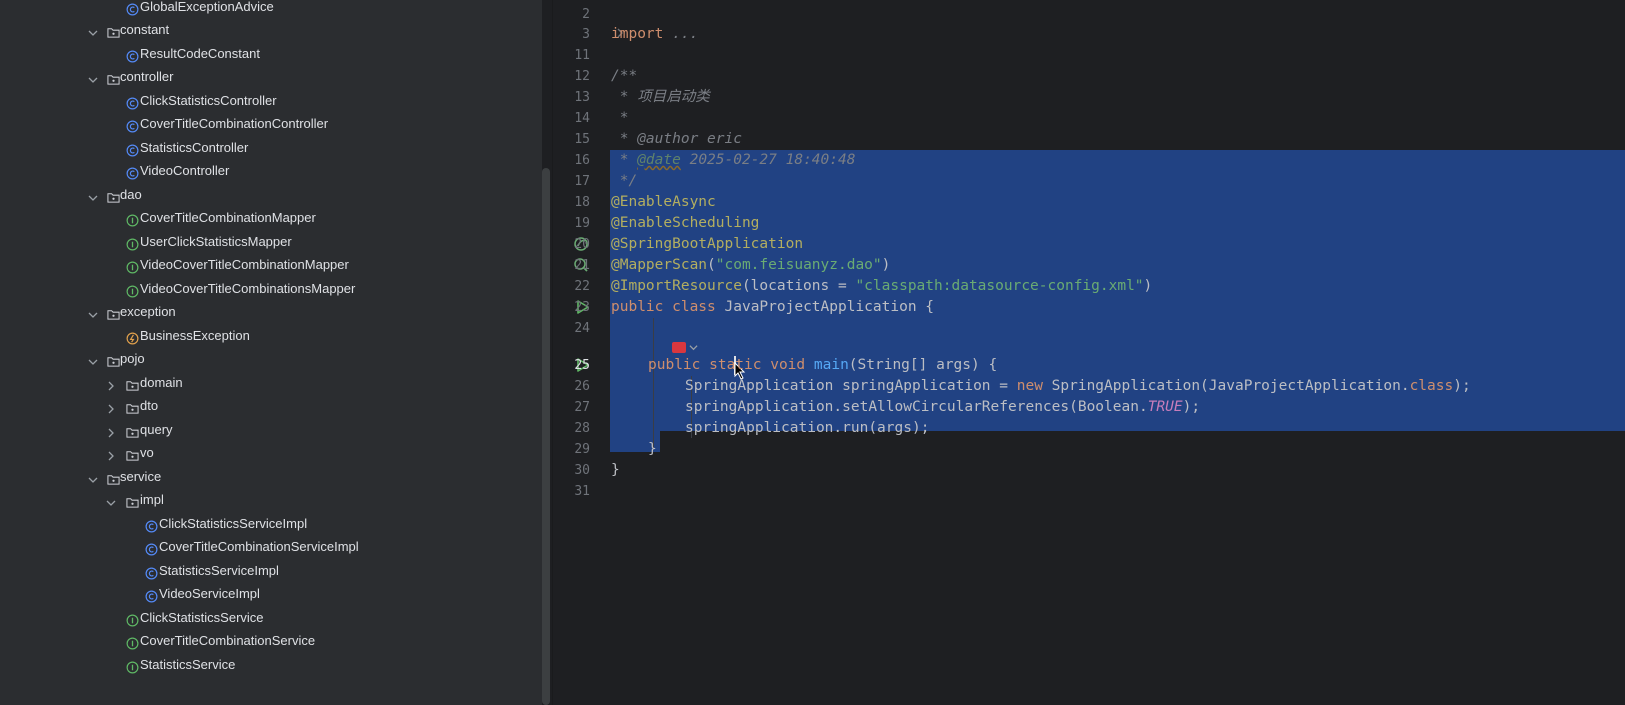  I want to click on tree-item-label: StatisticsServiceImpl, so click(219, 570).